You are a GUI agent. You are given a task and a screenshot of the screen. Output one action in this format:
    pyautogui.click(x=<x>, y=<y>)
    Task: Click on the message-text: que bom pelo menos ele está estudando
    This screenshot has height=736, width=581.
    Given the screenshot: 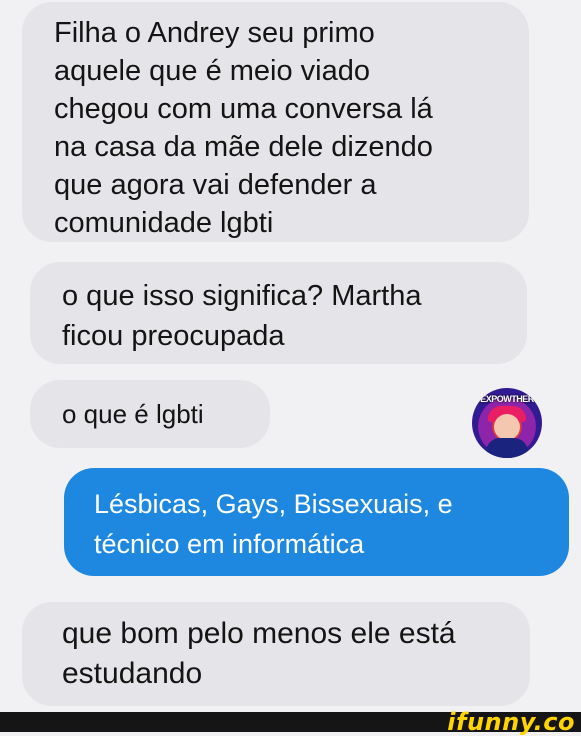 What is the action you would take?
    pyautogui.click(x=259, y=653)
    